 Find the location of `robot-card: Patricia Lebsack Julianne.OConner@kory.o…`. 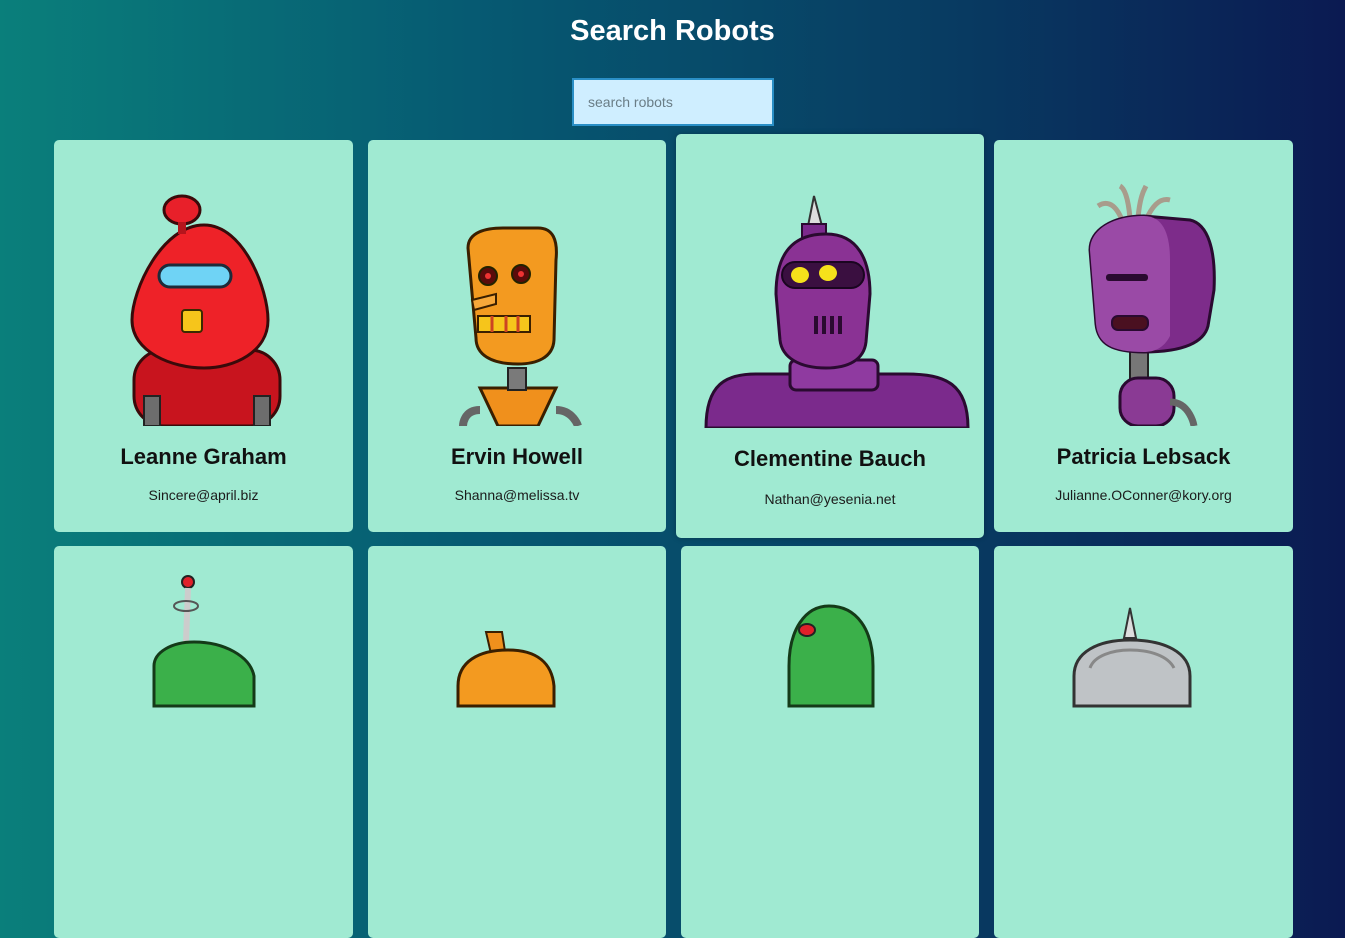

robot-card: Patricia Lebsack Julianne.OConner@kory.o… is located at coordinates (1143, 336).